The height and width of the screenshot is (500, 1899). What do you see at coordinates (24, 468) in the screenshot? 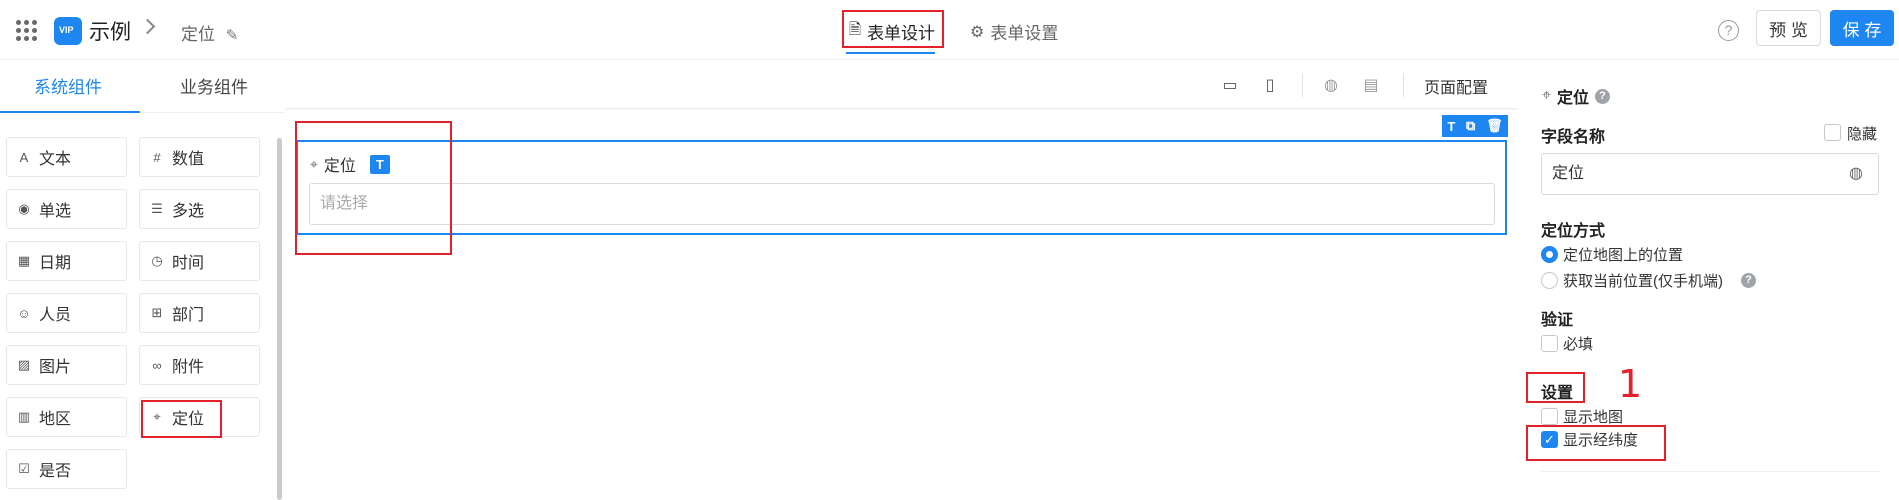
I see `checkbox-icon: ☑` at bounding box center [24, 468].